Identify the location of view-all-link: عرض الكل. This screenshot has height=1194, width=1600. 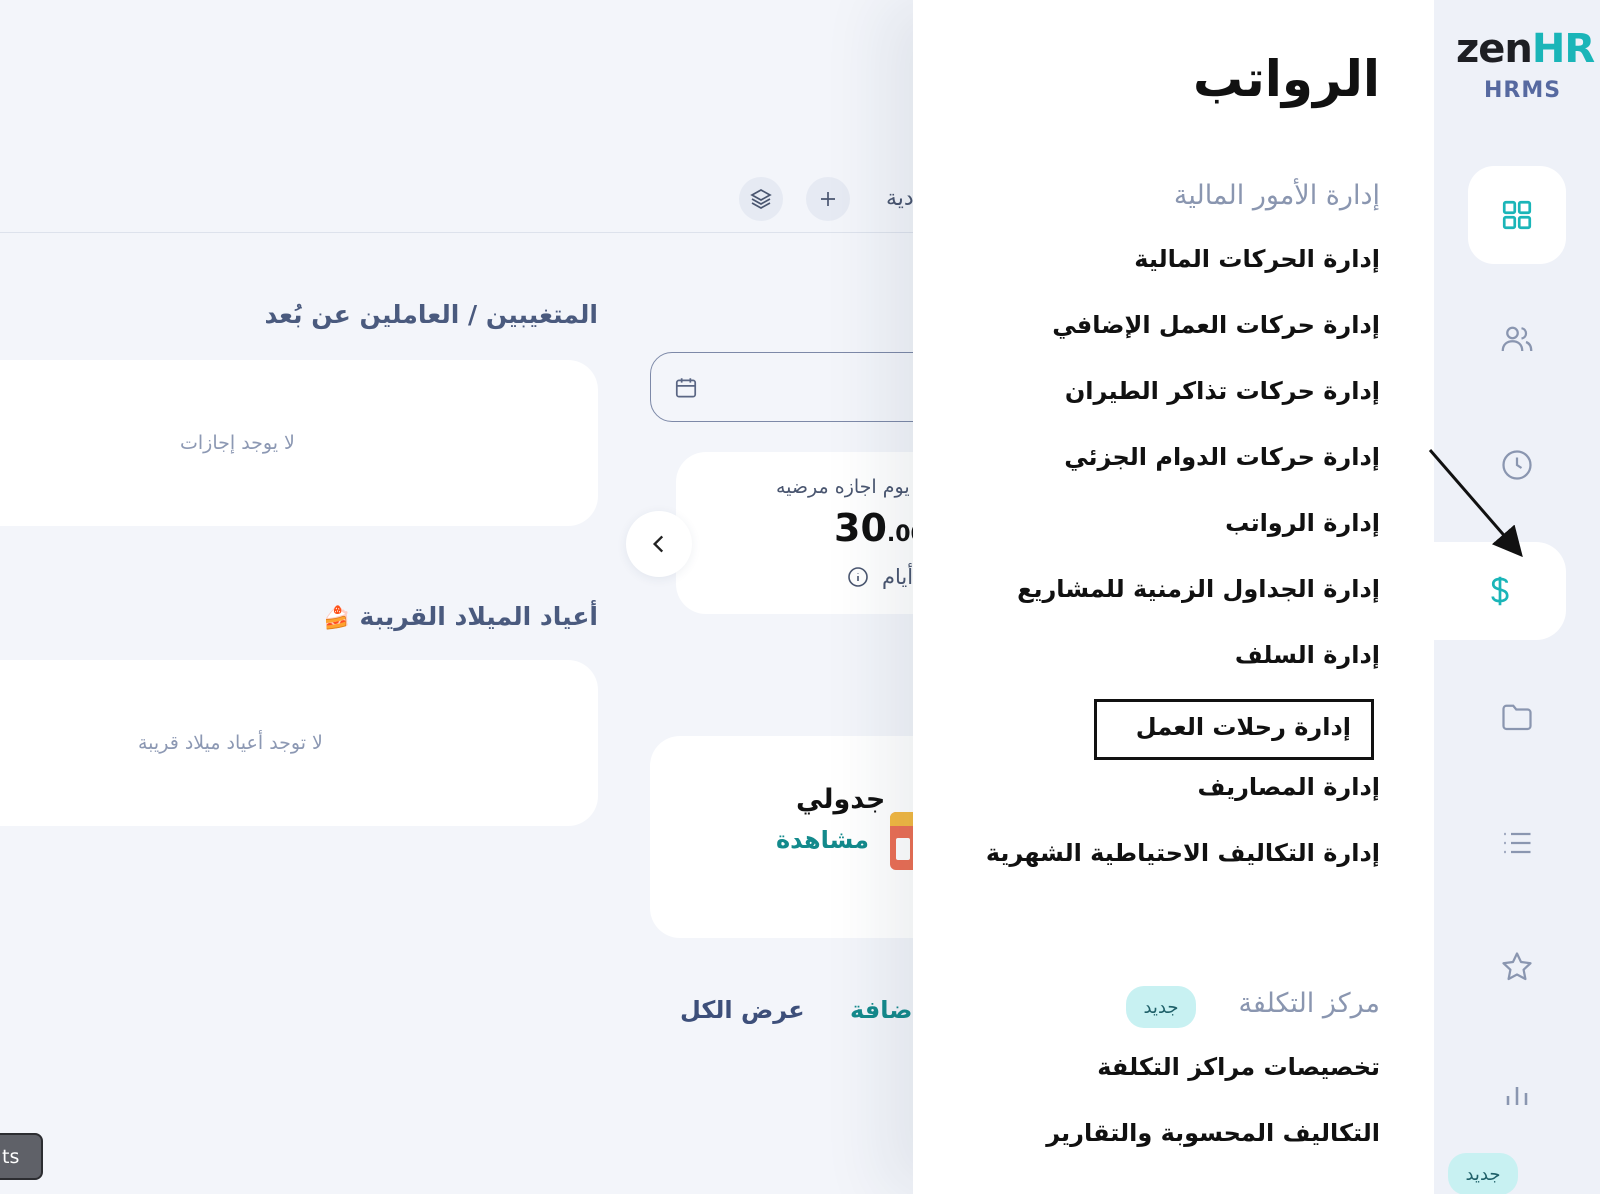
(742, 1010).